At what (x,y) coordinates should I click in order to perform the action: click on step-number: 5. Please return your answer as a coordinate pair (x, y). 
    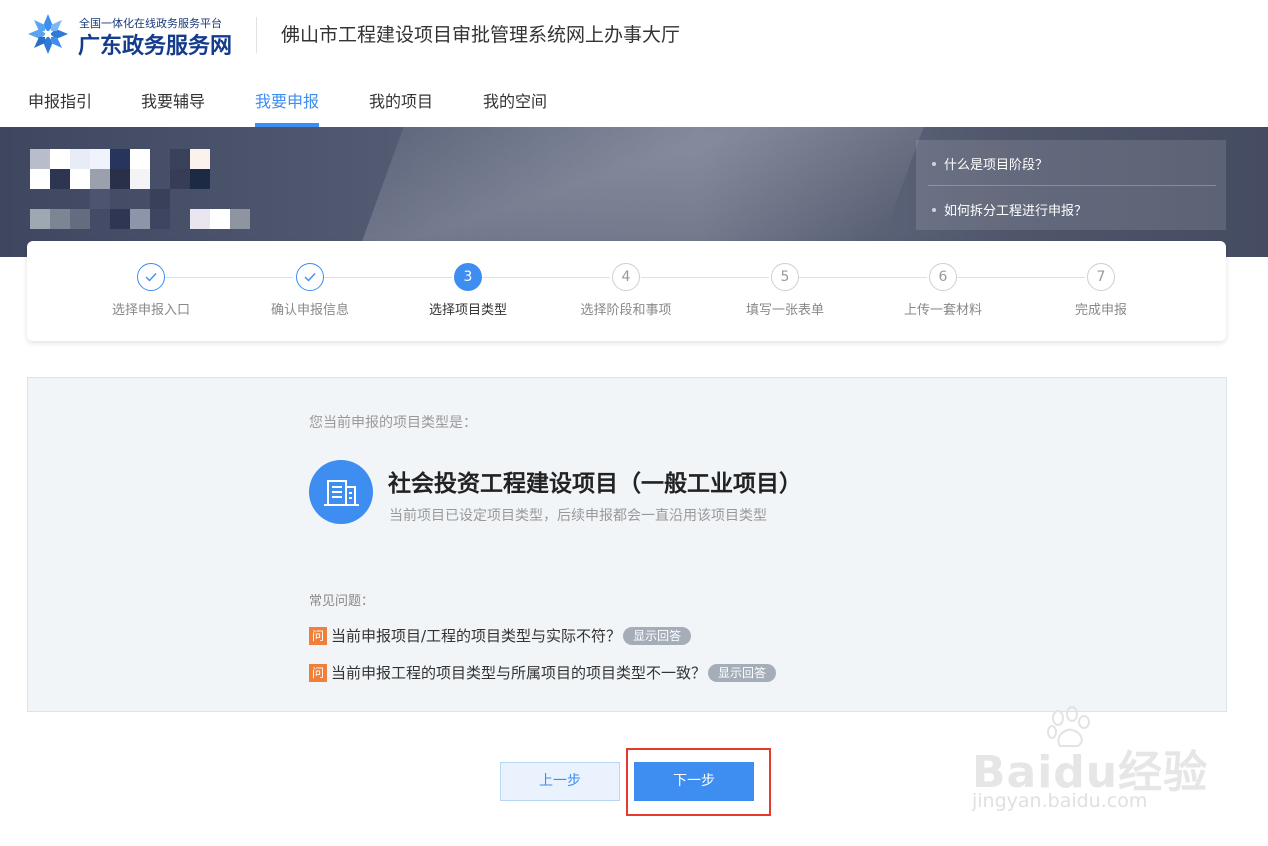
    Looking at the image, I should click on (785, 277).